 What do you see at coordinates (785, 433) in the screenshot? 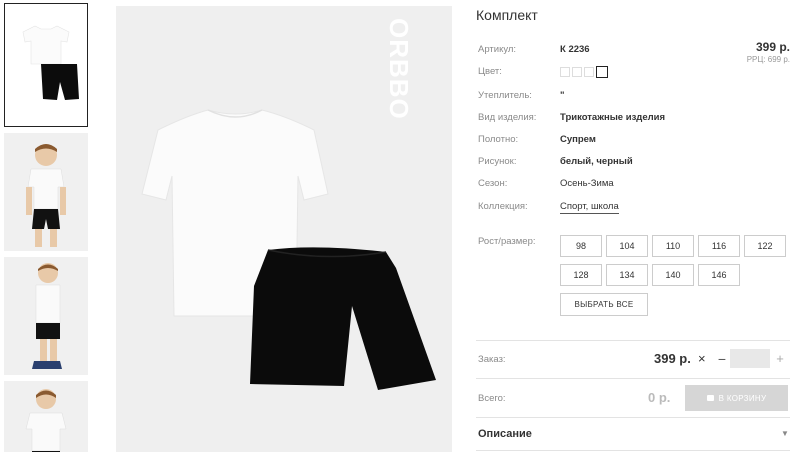
I see `chevron-down-icon: ▼` at bounding box center [785, 433].